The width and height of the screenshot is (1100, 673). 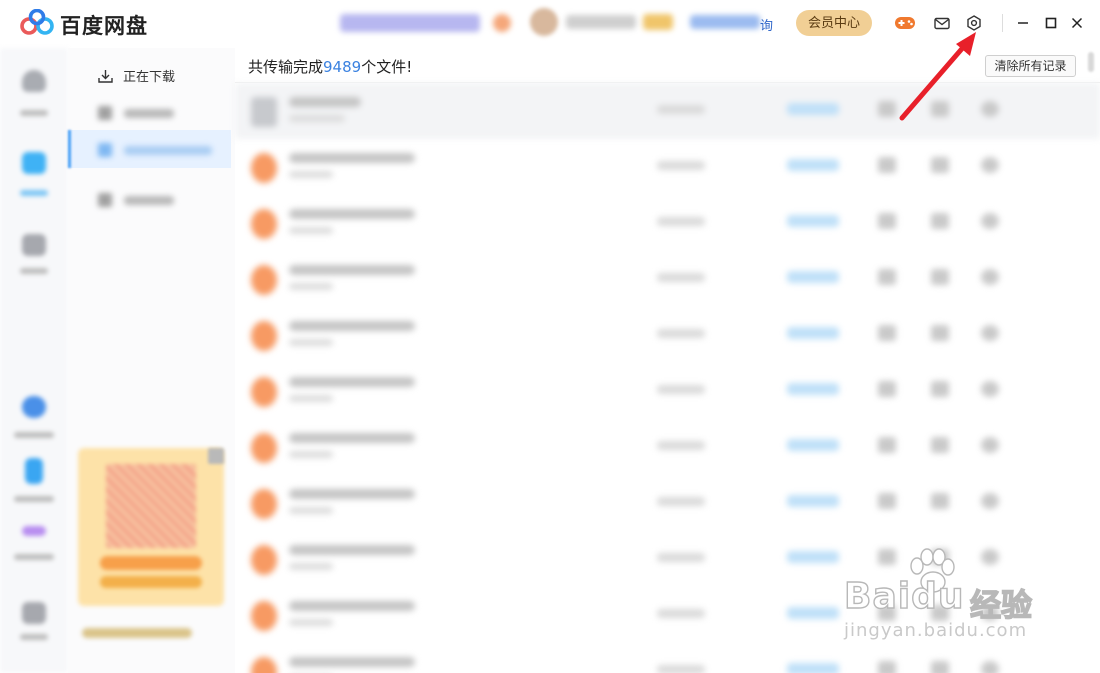 I want to click on title-divider, so click(x=1002, y=23).